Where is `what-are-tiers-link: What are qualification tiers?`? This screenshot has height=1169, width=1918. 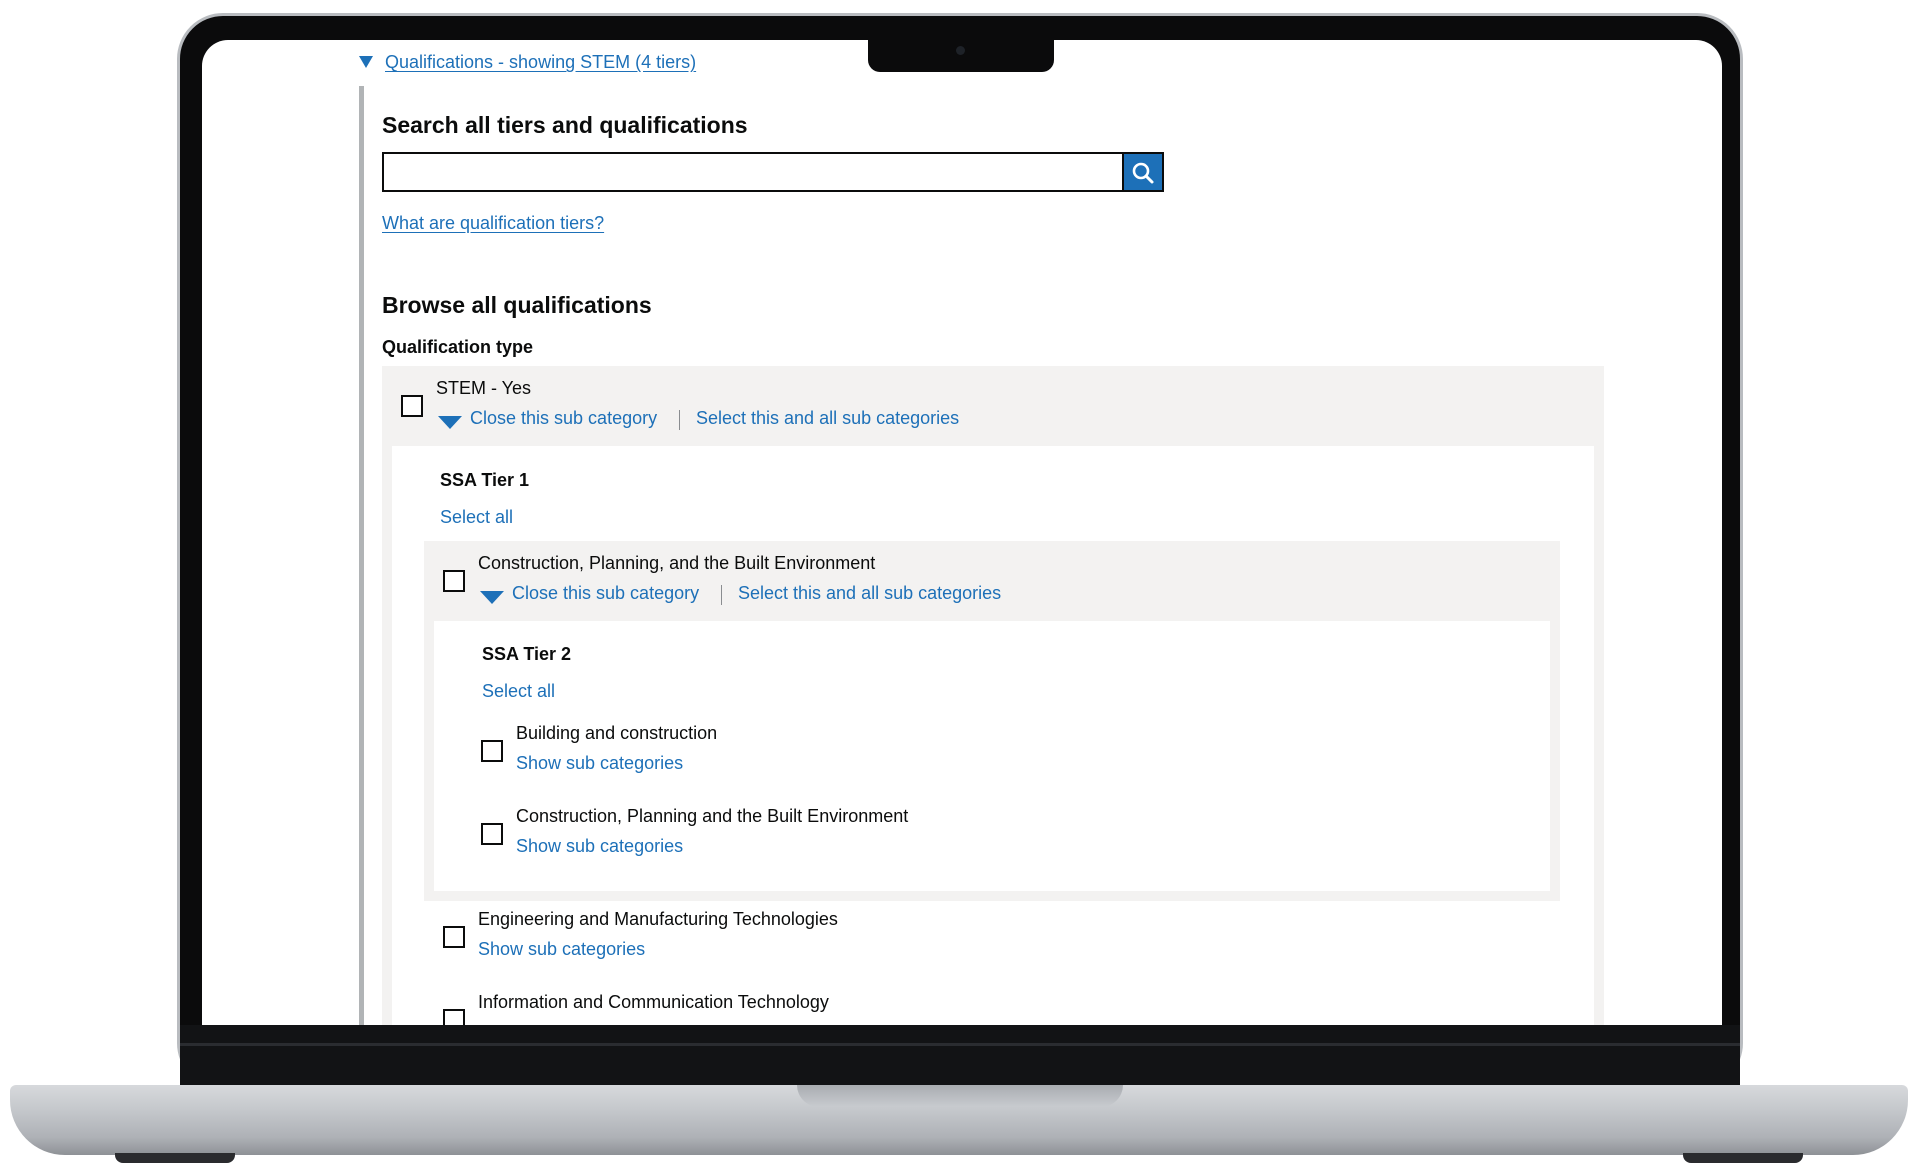 what-are-tiers-link: What are qualification tiers? is located at coordinates (493, 223).